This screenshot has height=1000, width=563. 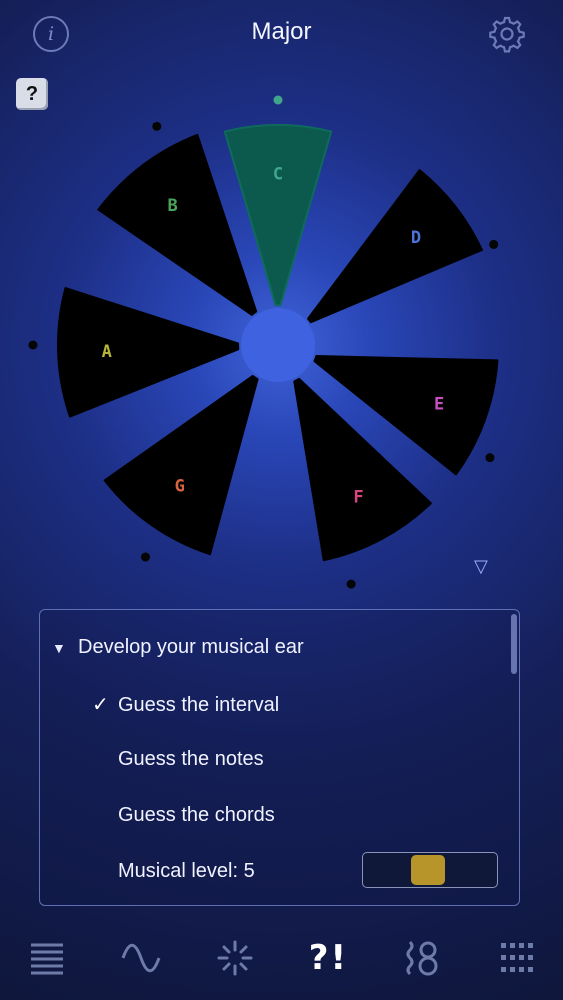 I want to click on nav-grid, so click(x=516, y=958).